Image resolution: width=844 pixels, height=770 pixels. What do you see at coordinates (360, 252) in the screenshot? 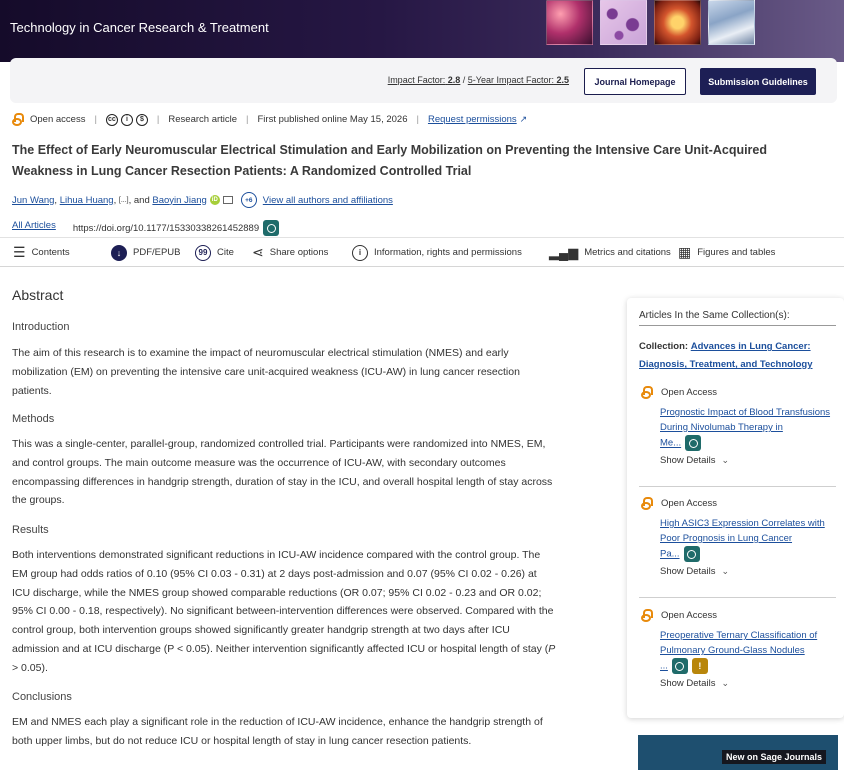
I see `info-icon: i` at bounding box center [360, 252].